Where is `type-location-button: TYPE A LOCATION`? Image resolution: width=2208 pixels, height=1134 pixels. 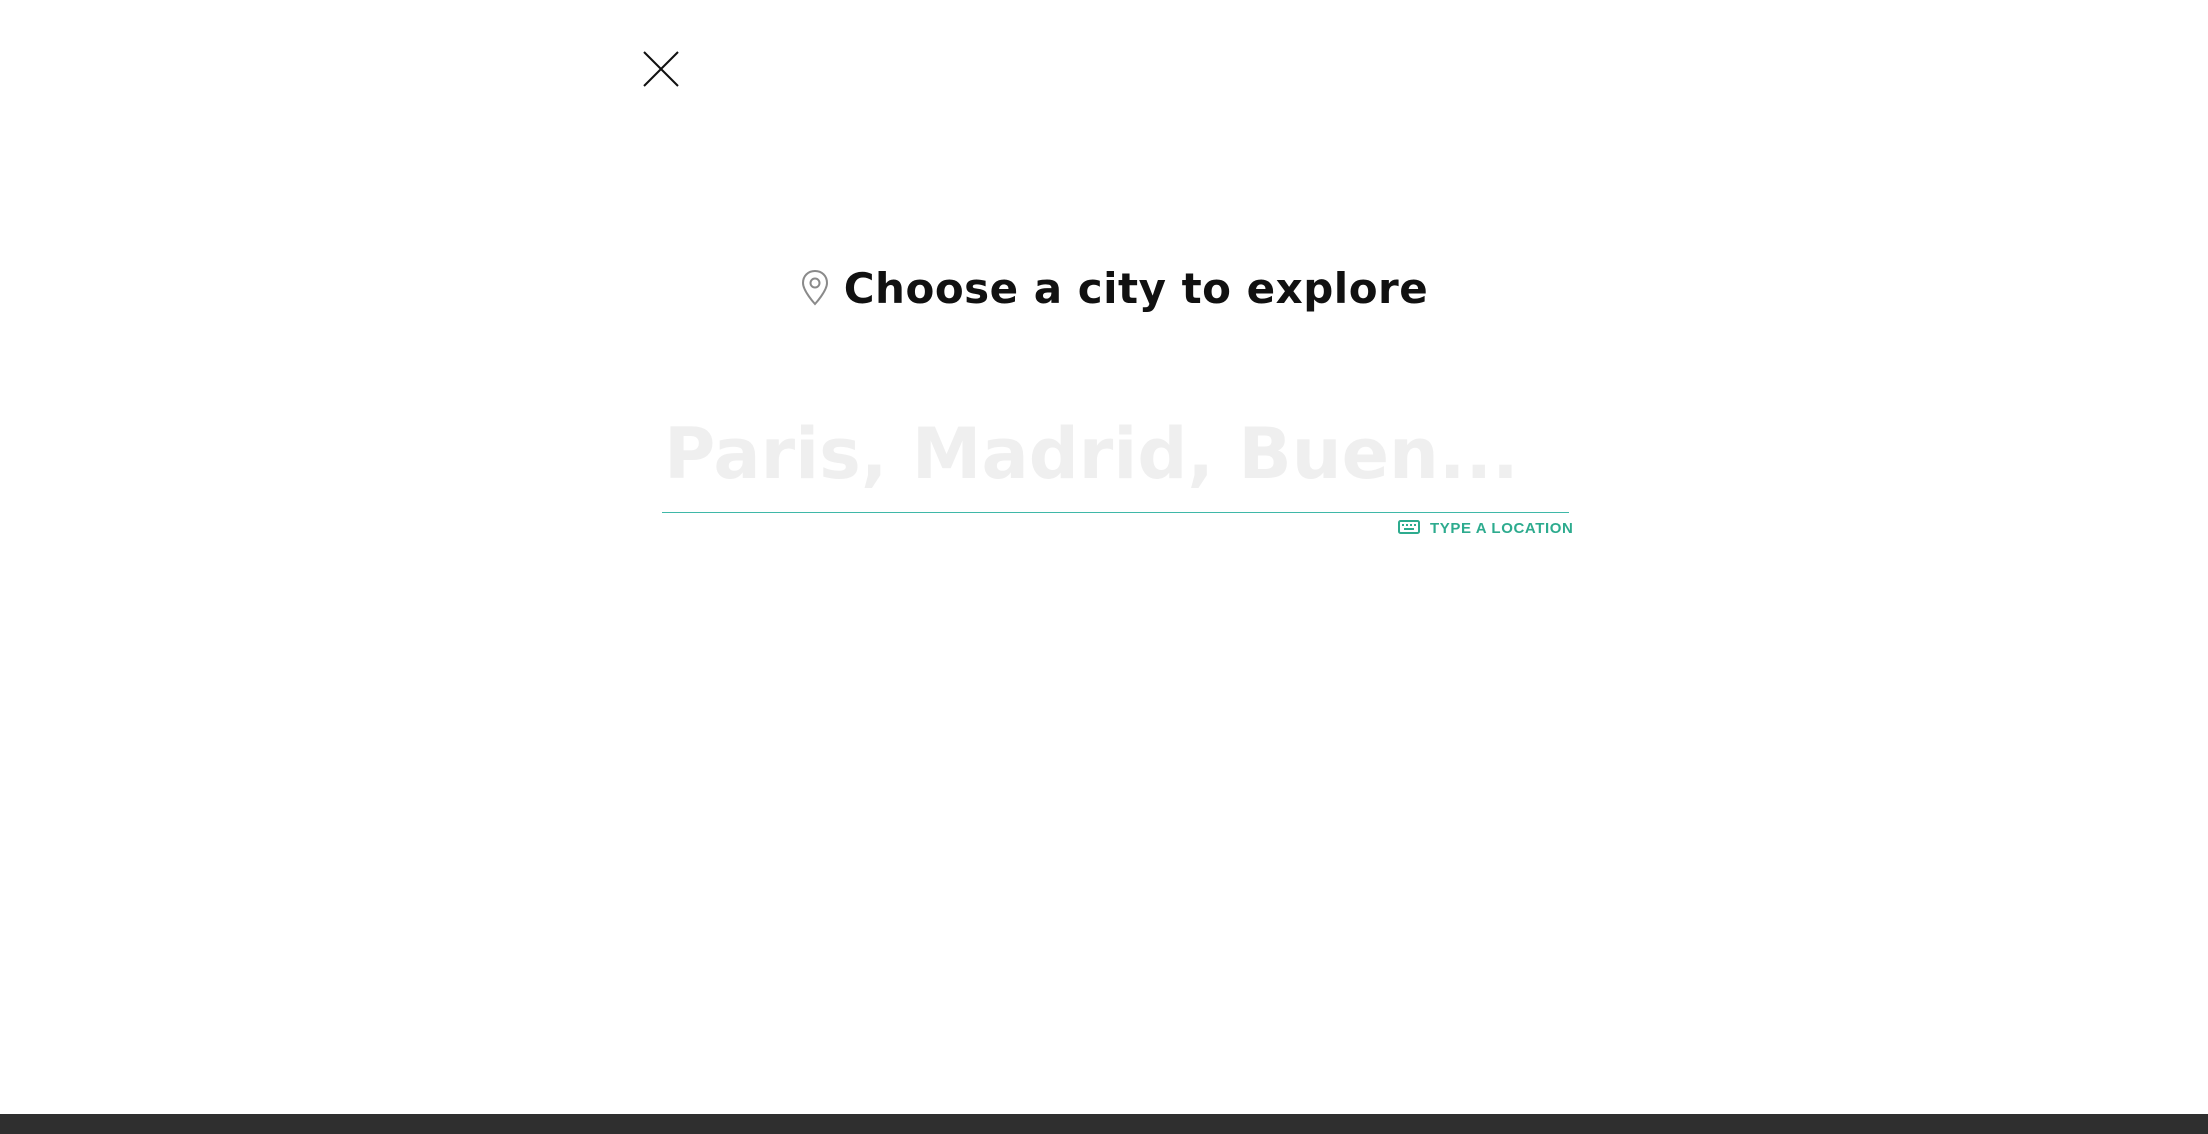
type-location-button: TYPE A LOCATION is located at coordinates (1485, 528).